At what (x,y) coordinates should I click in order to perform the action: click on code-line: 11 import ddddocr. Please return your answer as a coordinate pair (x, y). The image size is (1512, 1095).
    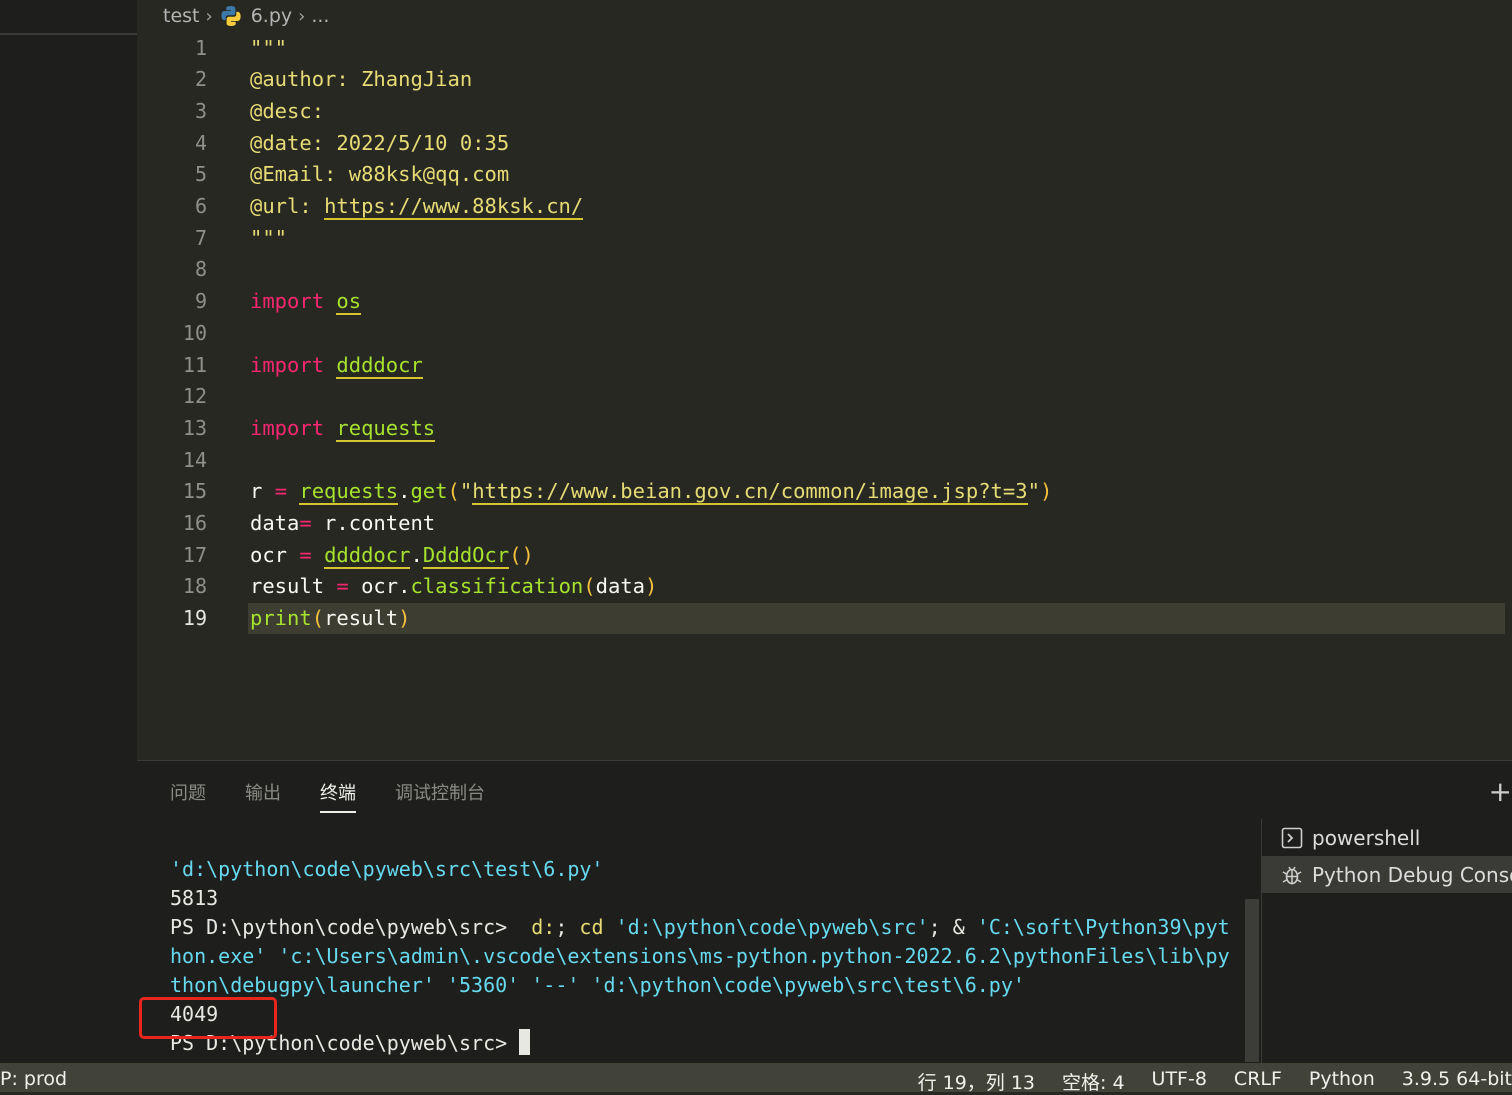
    Looking at the image, I should click on (824, 366).